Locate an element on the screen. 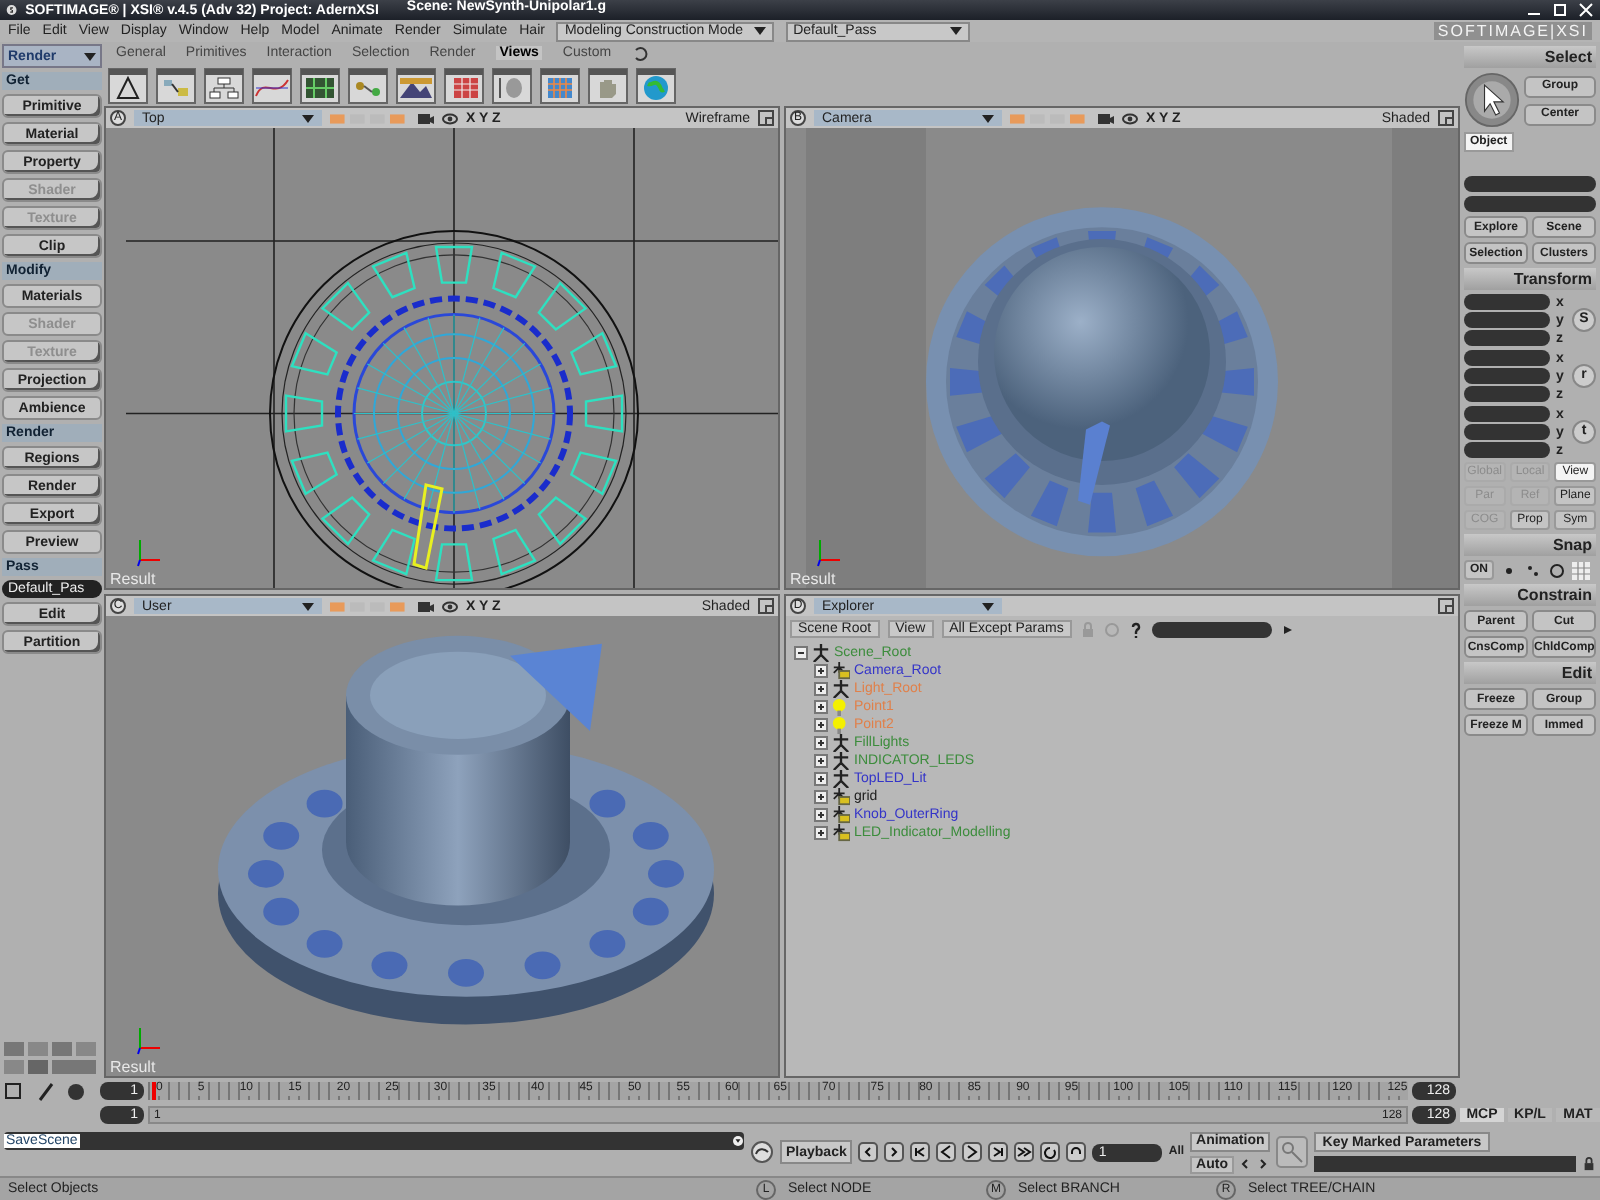 This screenshot has width=1600, height=1200. circle-icon is located at coordinates (1557, 570).